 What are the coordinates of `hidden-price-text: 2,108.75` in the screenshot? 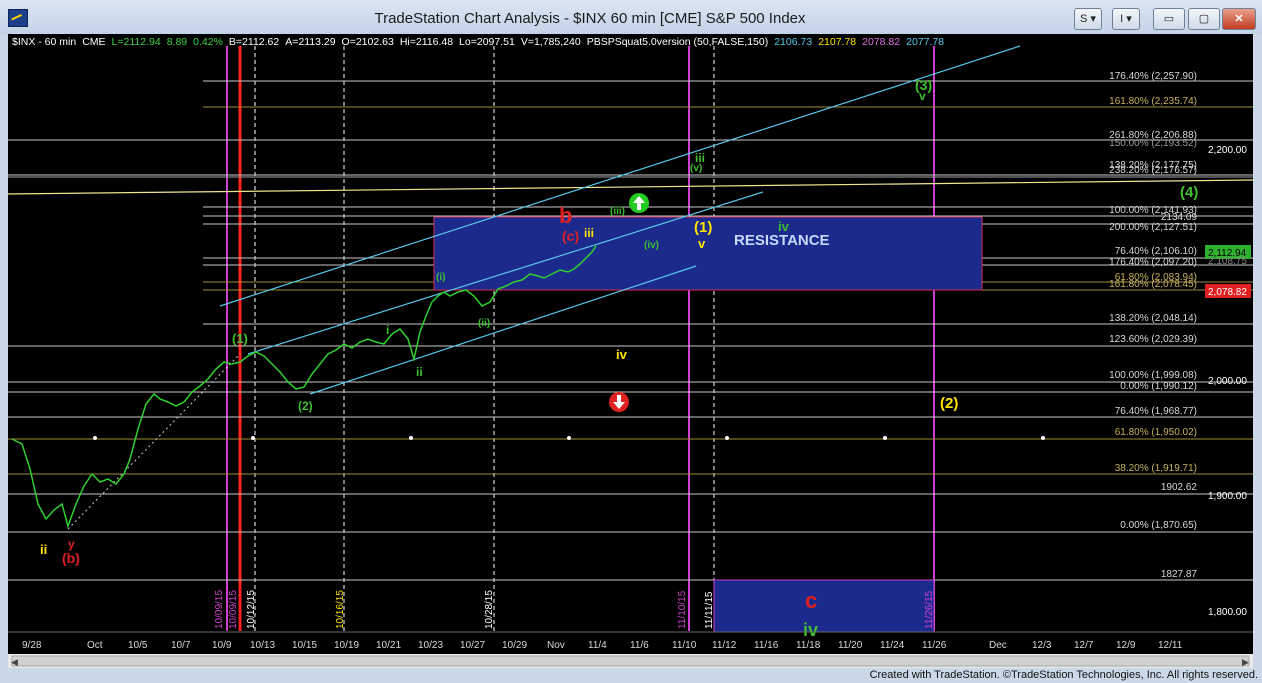 It's located at (1227, 261).